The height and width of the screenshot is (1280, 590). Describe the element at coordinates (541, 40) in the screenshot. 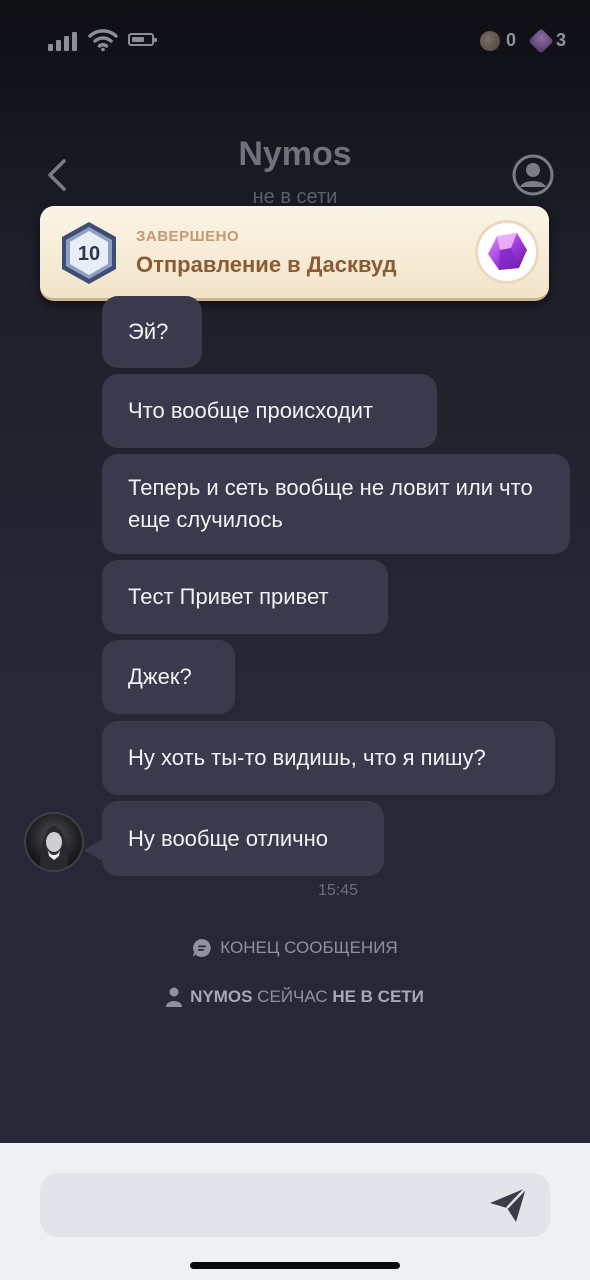

I see `gem-icon` at that location.